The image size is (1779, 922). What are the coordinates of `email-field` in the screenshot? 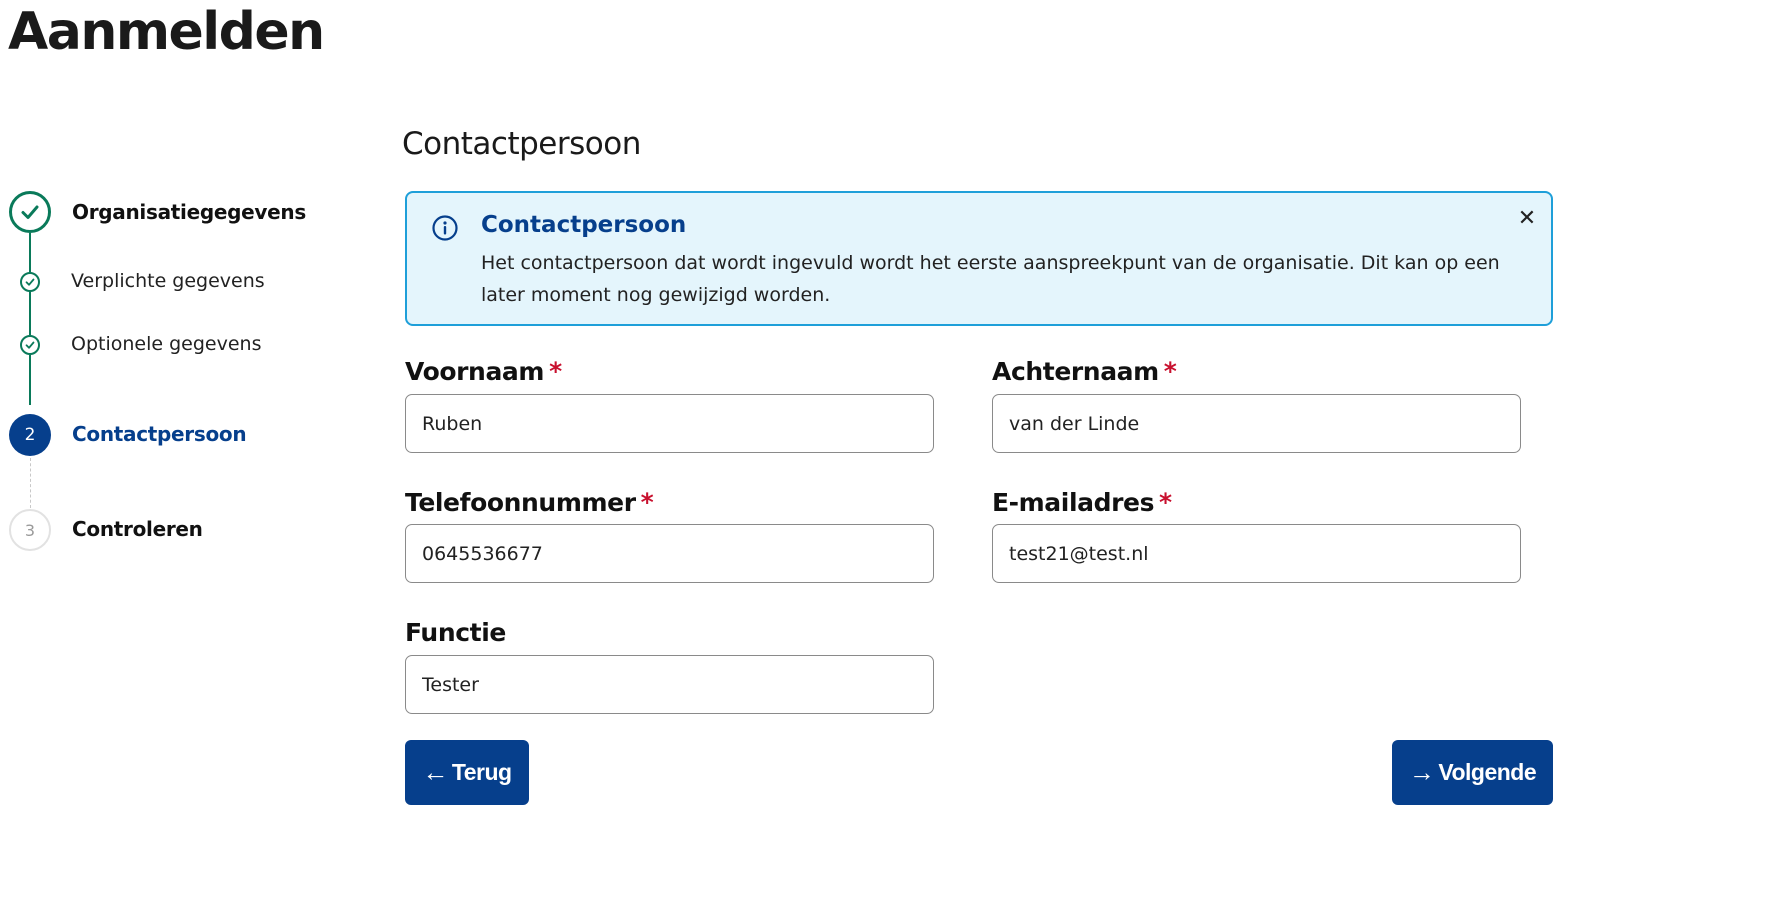 It's located at (1256, 553).